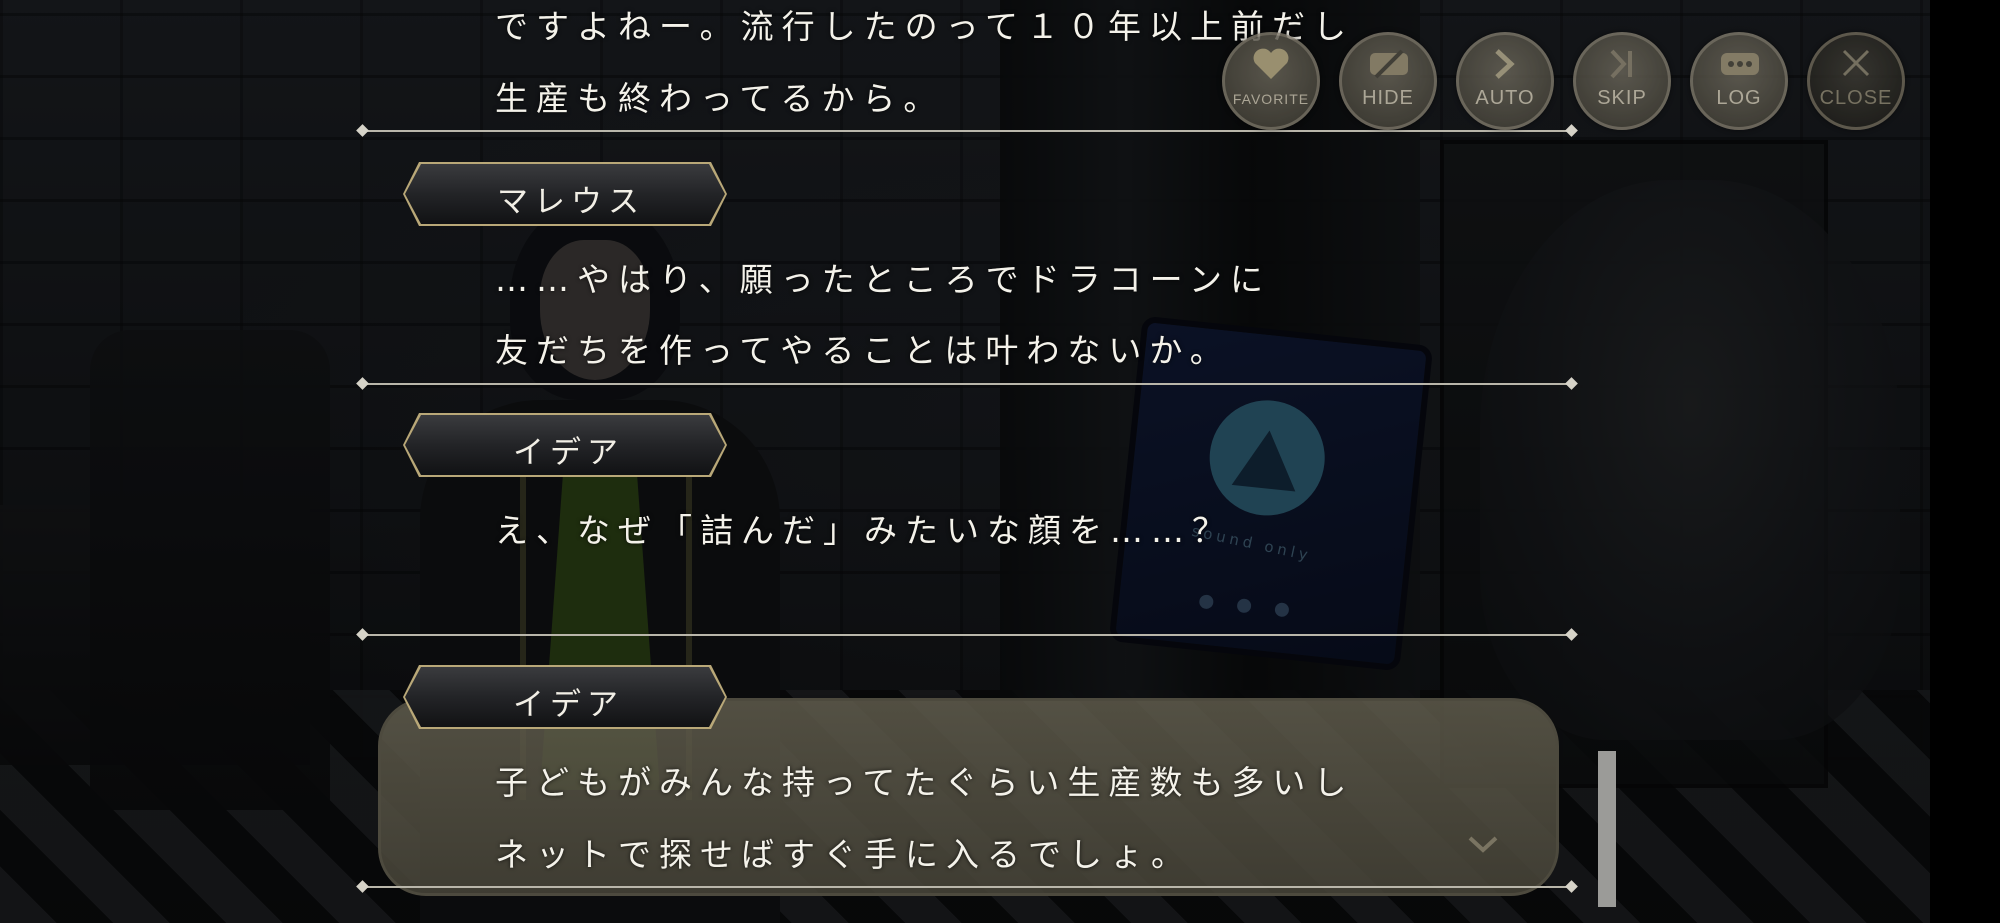 This screenshot has height=923, width=2000. What do you see at coordinates (1271, 81) in the screenshot?
I see `favorite-button: FAVORITE` at bounding box center [1271, 81].